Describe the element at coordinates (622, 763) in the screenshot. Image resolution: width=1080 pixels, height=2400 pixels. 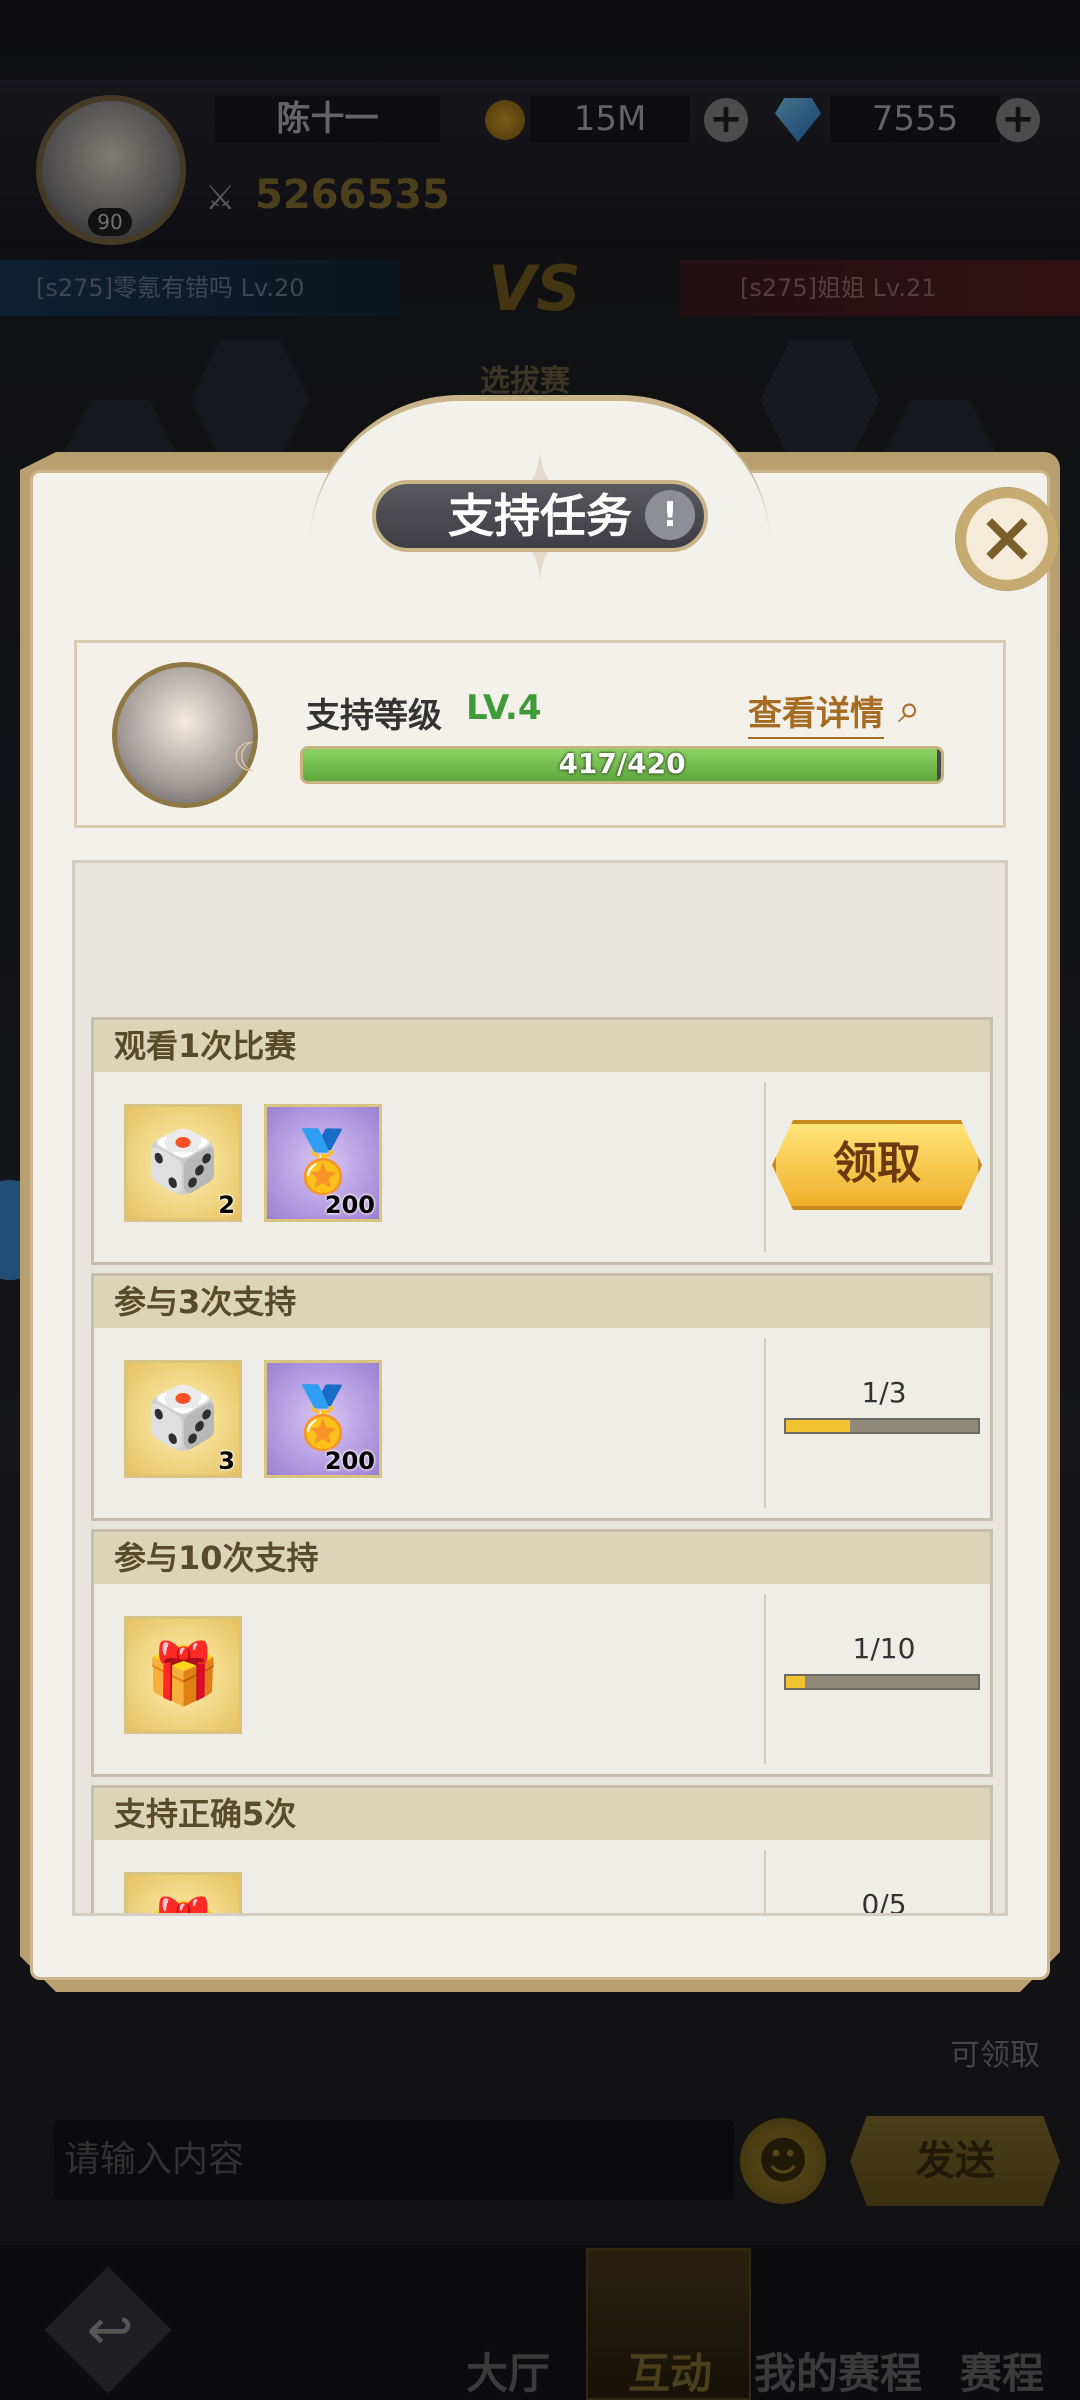
I see `support-xp-text: 417/420` at that location.